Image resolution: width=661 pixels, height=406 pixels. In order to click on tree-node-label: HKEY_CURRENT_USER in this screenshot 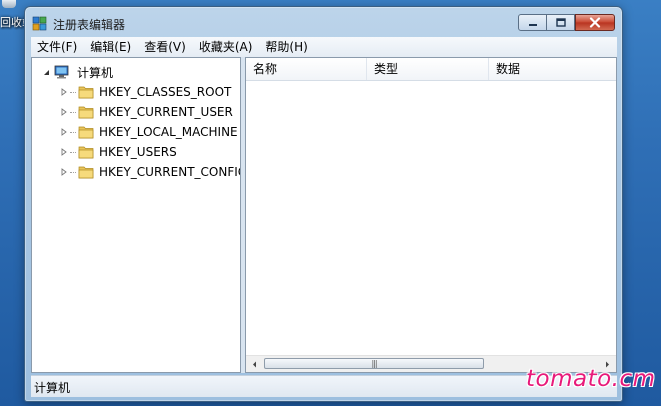, I will do `click(166, 112)`.